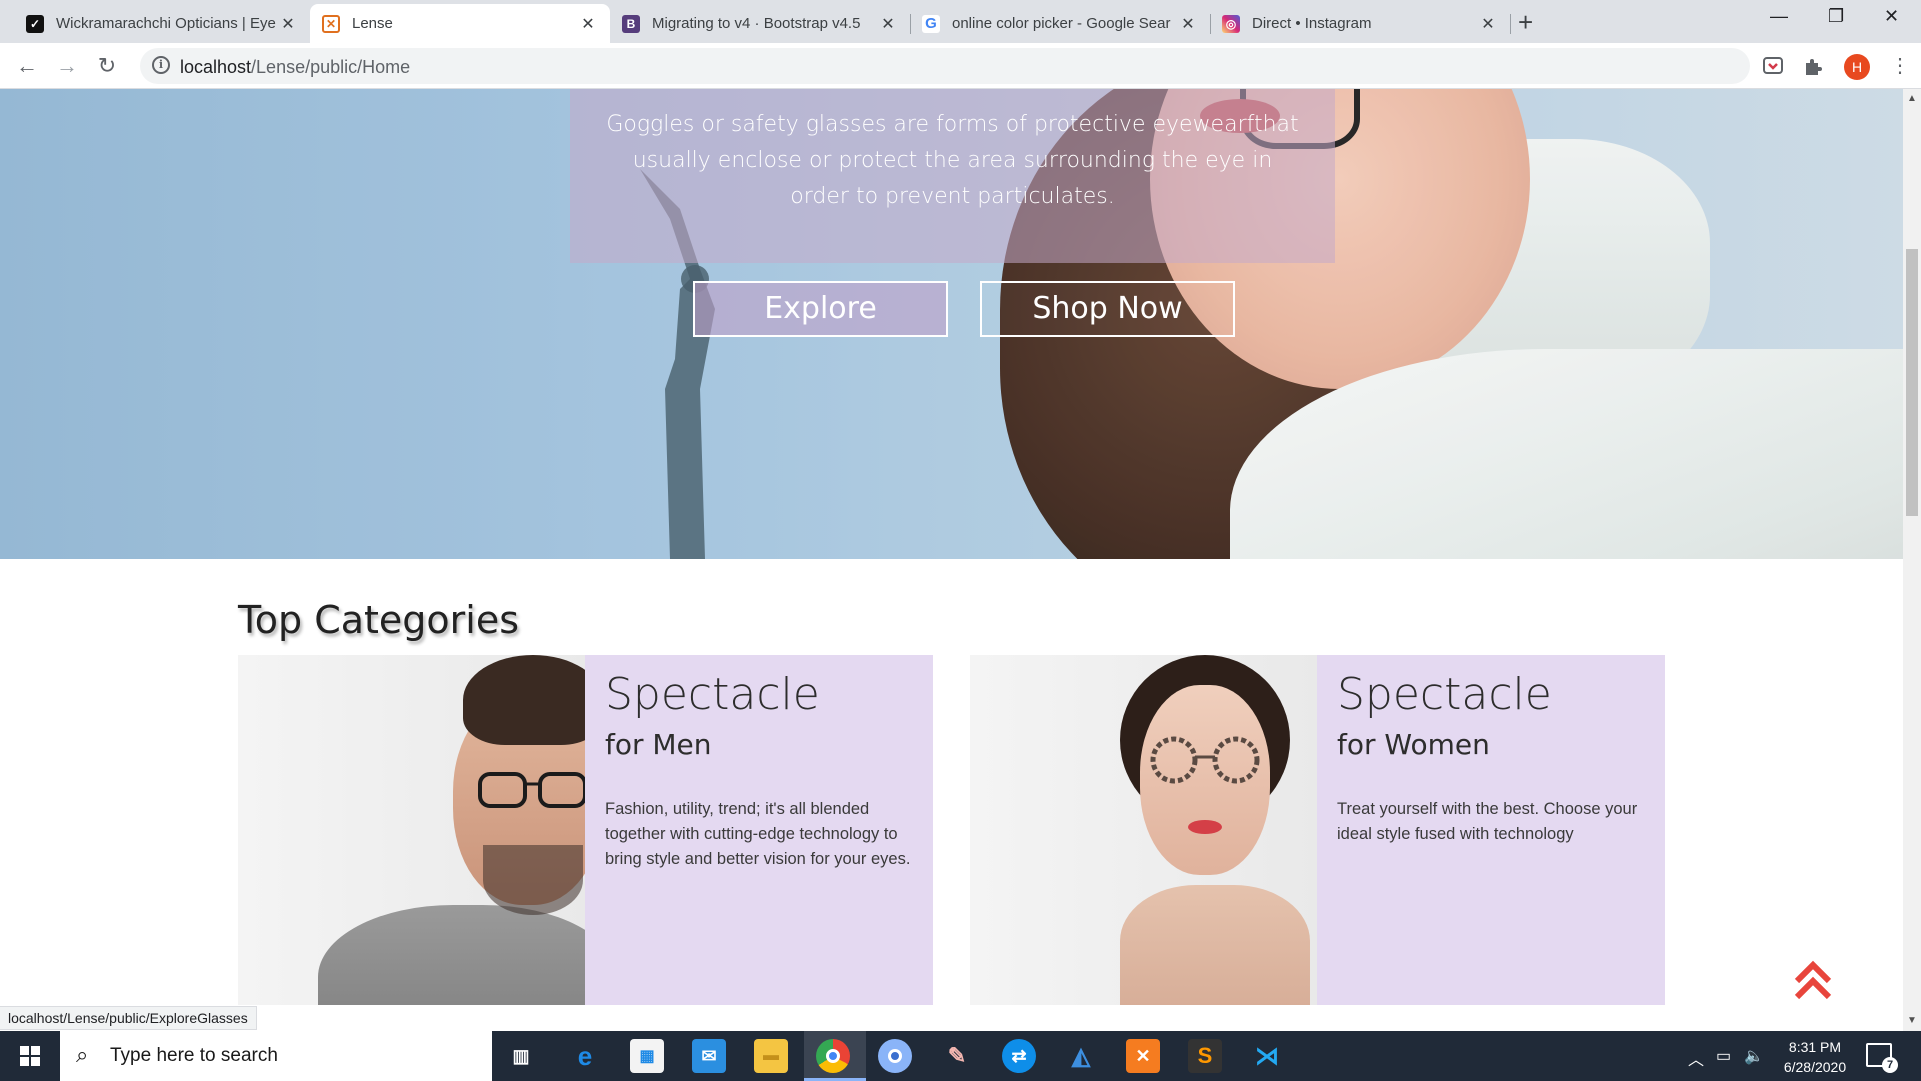 Image resolution: width=1921 pixels, height=1081 pixels. I want to click on tab-instagram: ◎ Direct • Instagram ✕, so click(1360, 23).